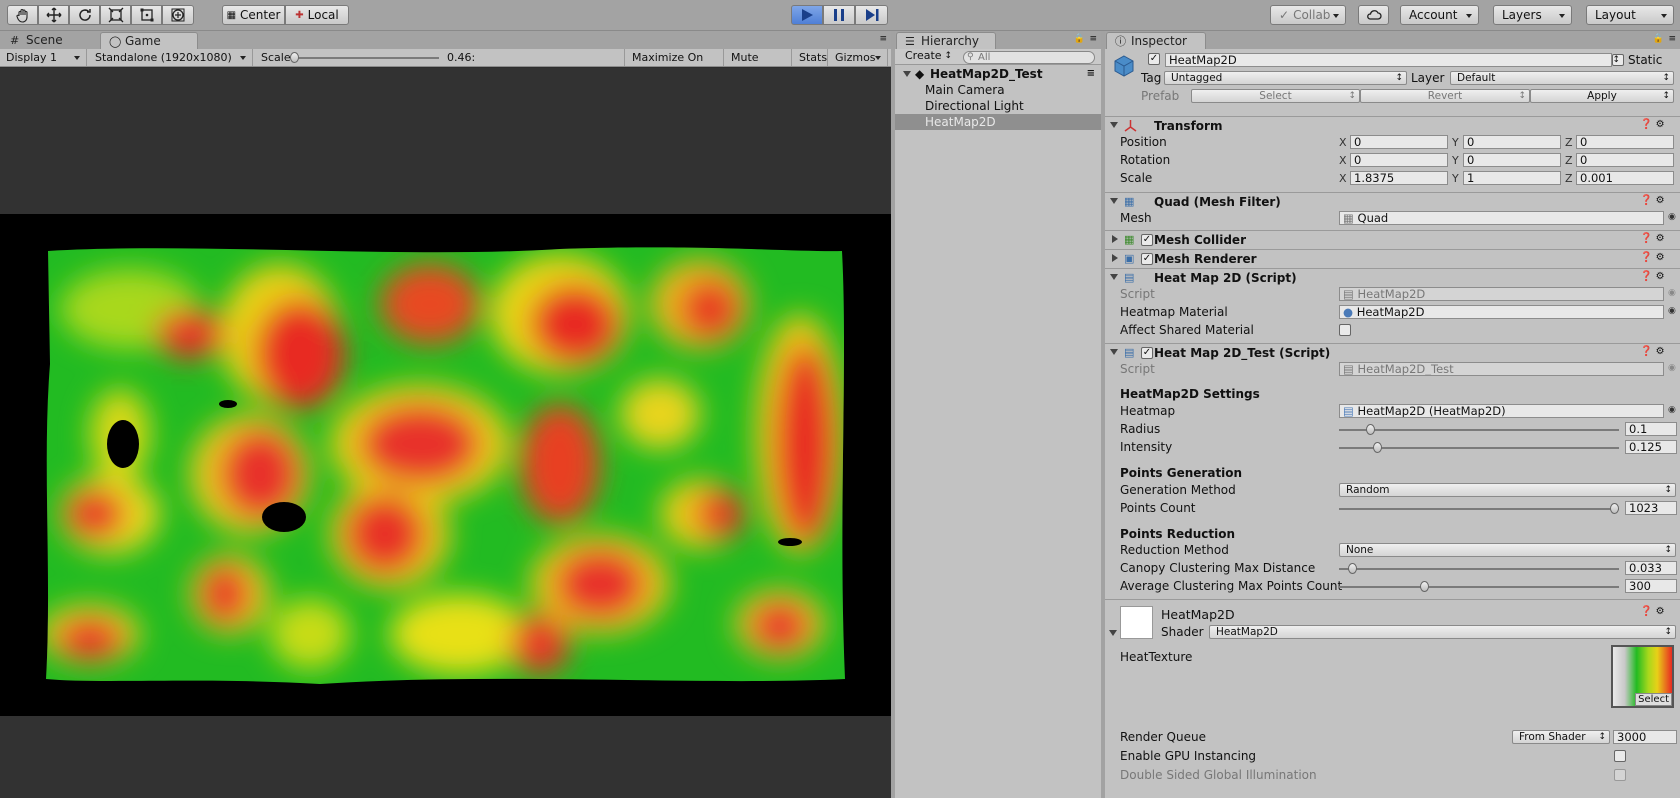  Describe the element at coordinates (115, 15) in the screenshot. I see `scale-tool-button` at that location.